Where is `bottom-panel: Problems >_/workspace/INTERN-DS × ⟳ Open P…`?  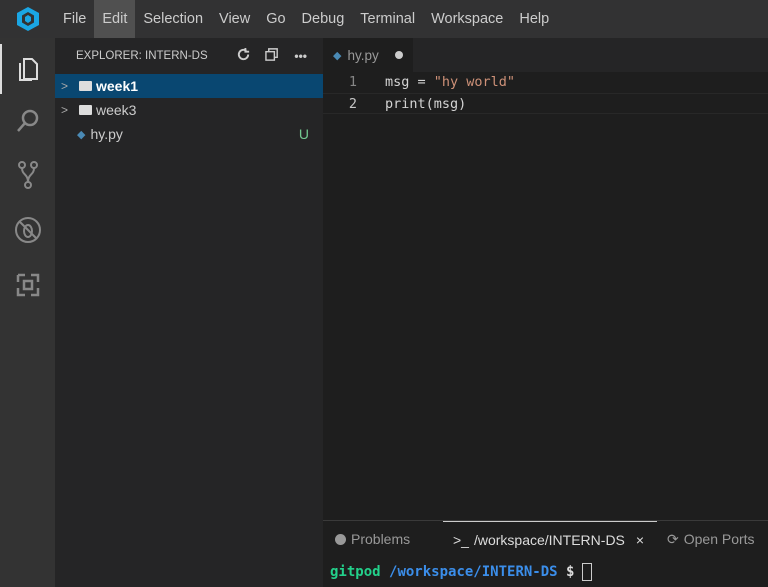 bottom-panel: Problems >_/workspace/INTERN-DS × ⟳ Open P… is located at coordinates (545, 553).